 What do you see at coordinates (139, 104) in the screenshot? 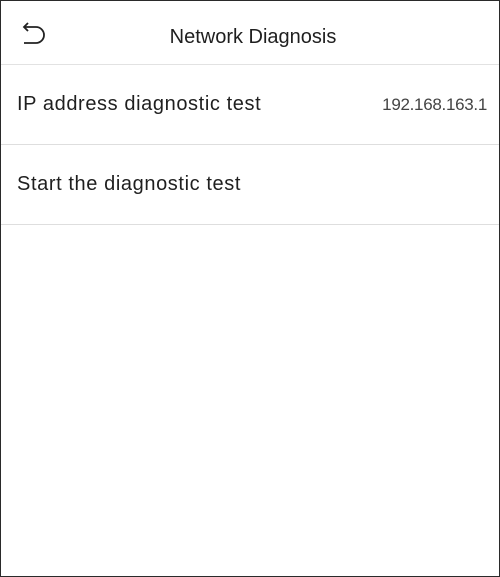
I see `menu-item-label: IP address diagnostic test` at bounding box center [139, 104].